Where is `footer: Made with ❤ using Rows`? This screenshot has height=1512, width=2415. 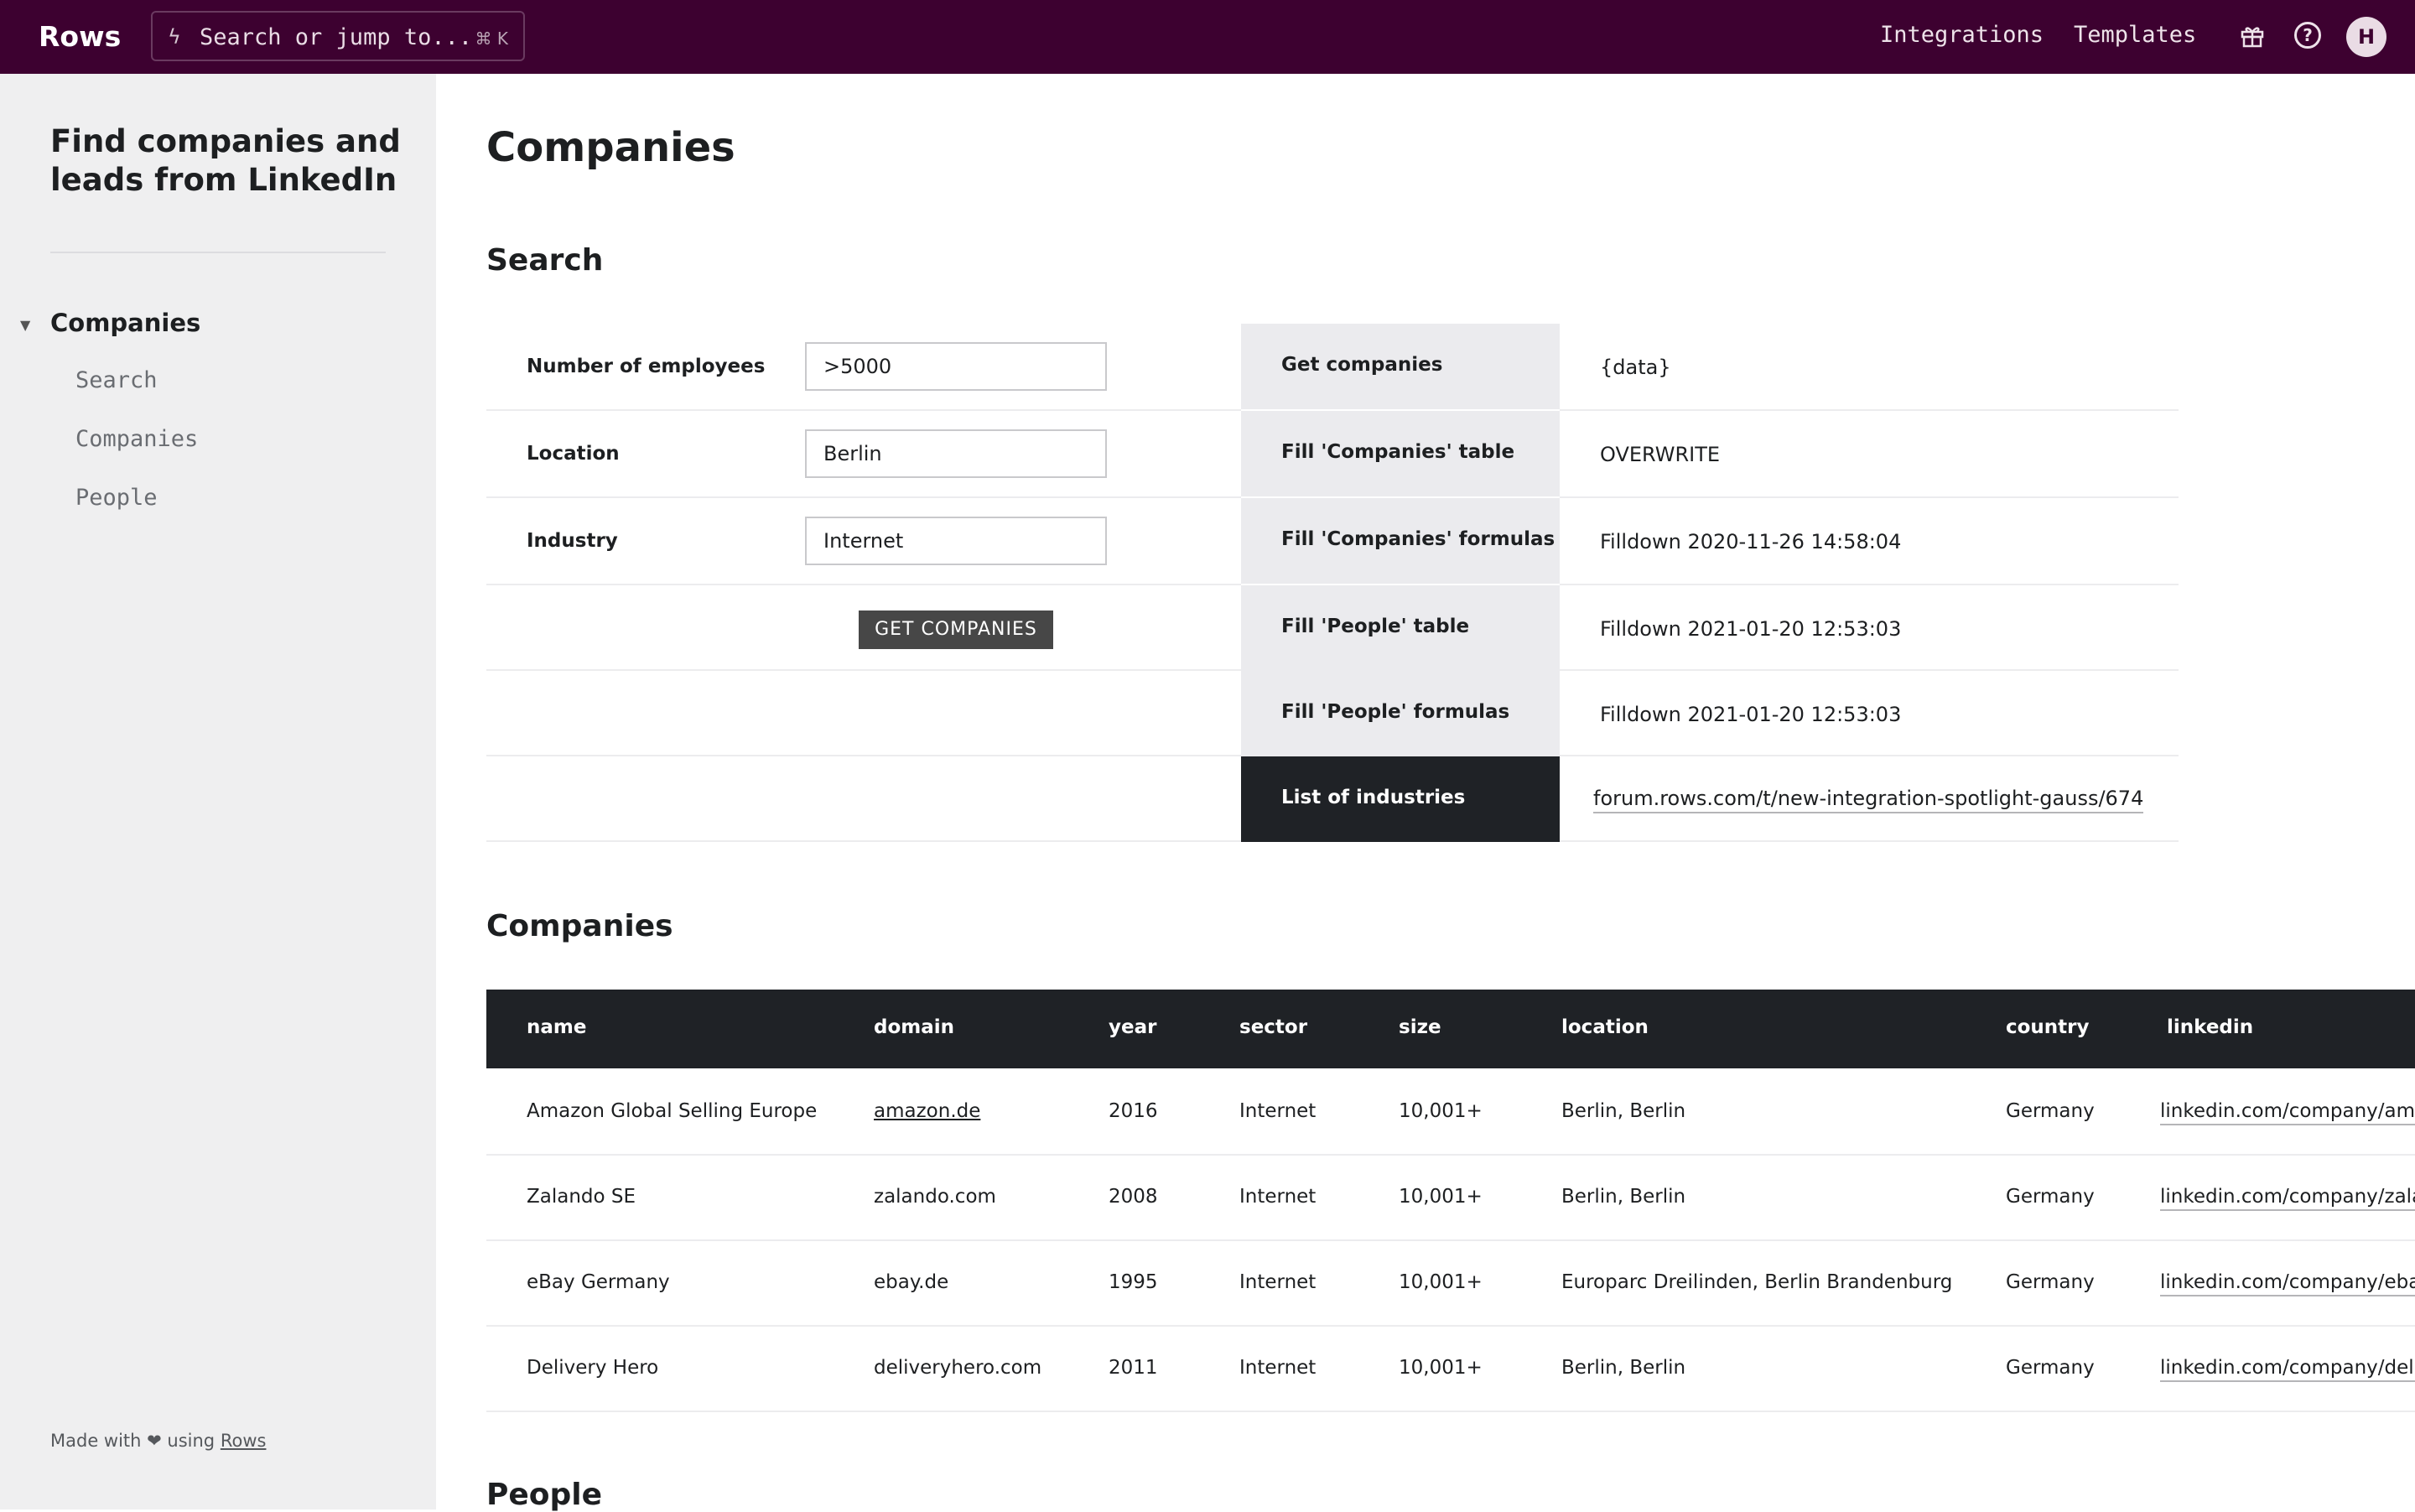 footer: Made with ❤ using Rows is located at coordinates (158, 1441).